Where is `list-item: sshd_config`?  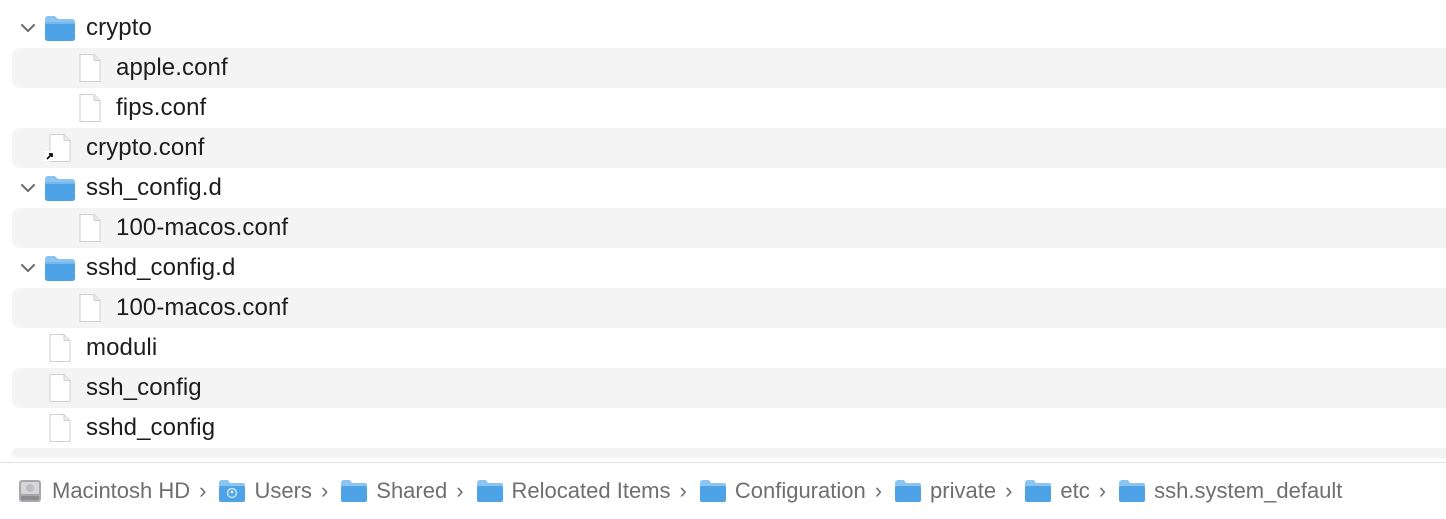
list-item: sshd_config is located at coordinates (729, 428).